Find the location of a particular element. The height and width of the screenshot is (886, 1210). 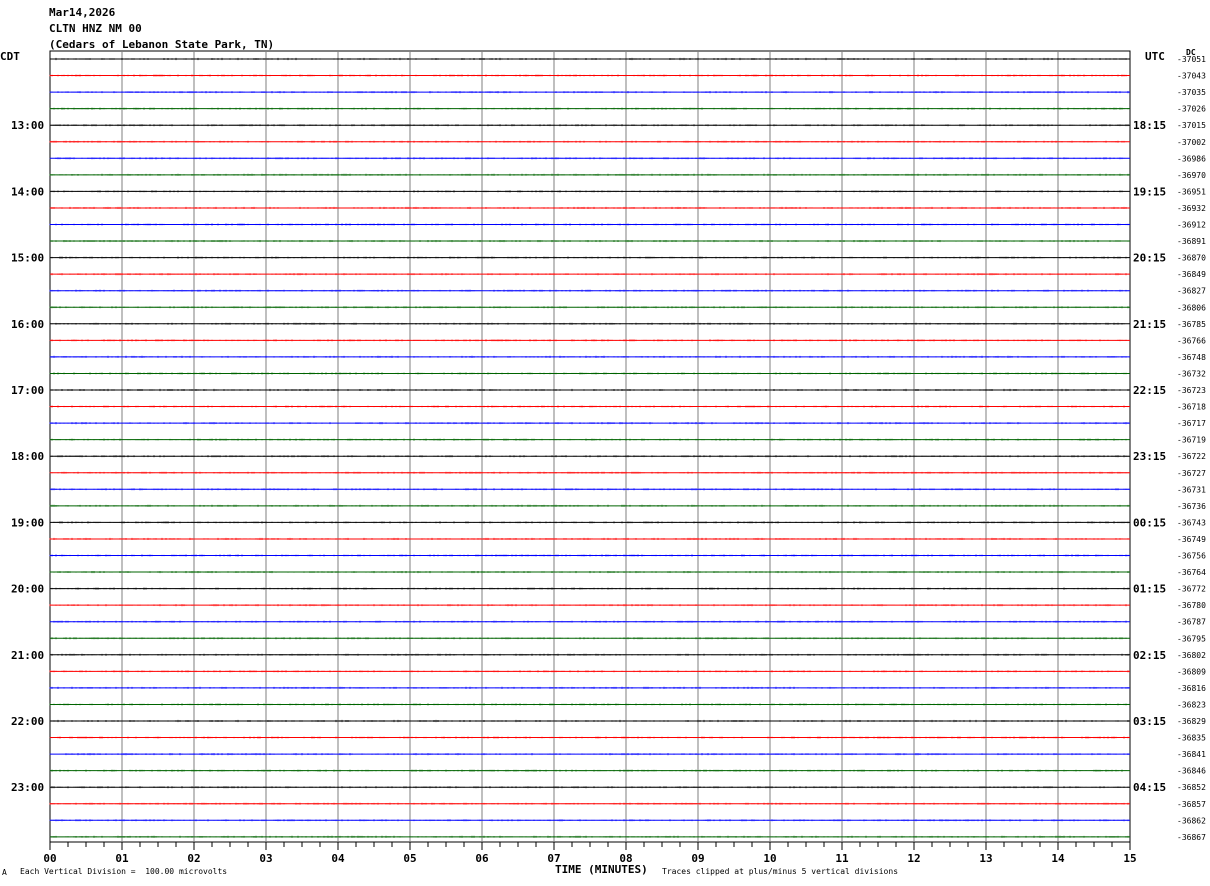

x-tick-label: 04 is located at coordinates (338, 858).